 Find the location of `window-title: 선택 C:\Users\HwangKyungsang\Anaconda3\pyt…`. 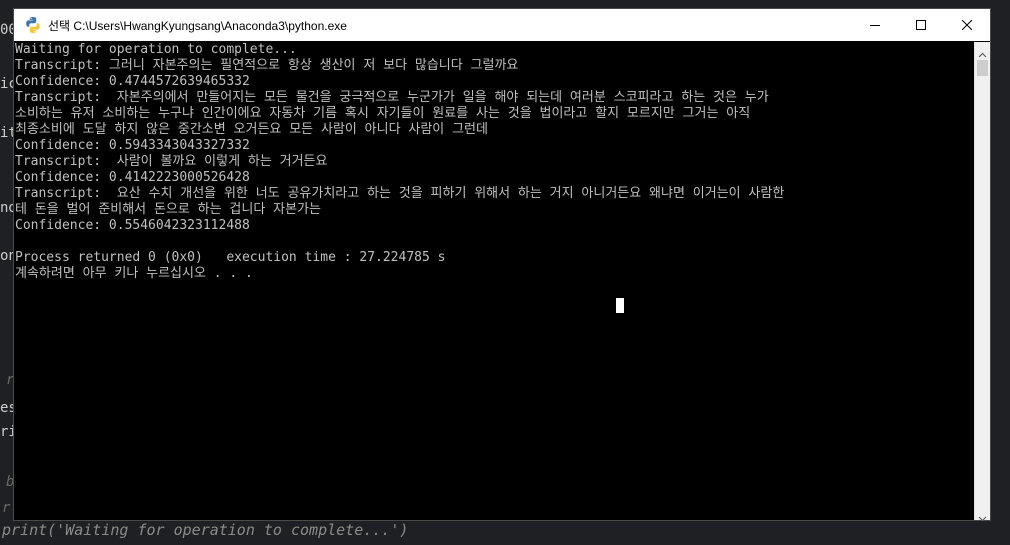

window-title: 선택 C:\Users\HwangKyungsang\Anaconda3\pyt… is located at coordinates (197, 25).